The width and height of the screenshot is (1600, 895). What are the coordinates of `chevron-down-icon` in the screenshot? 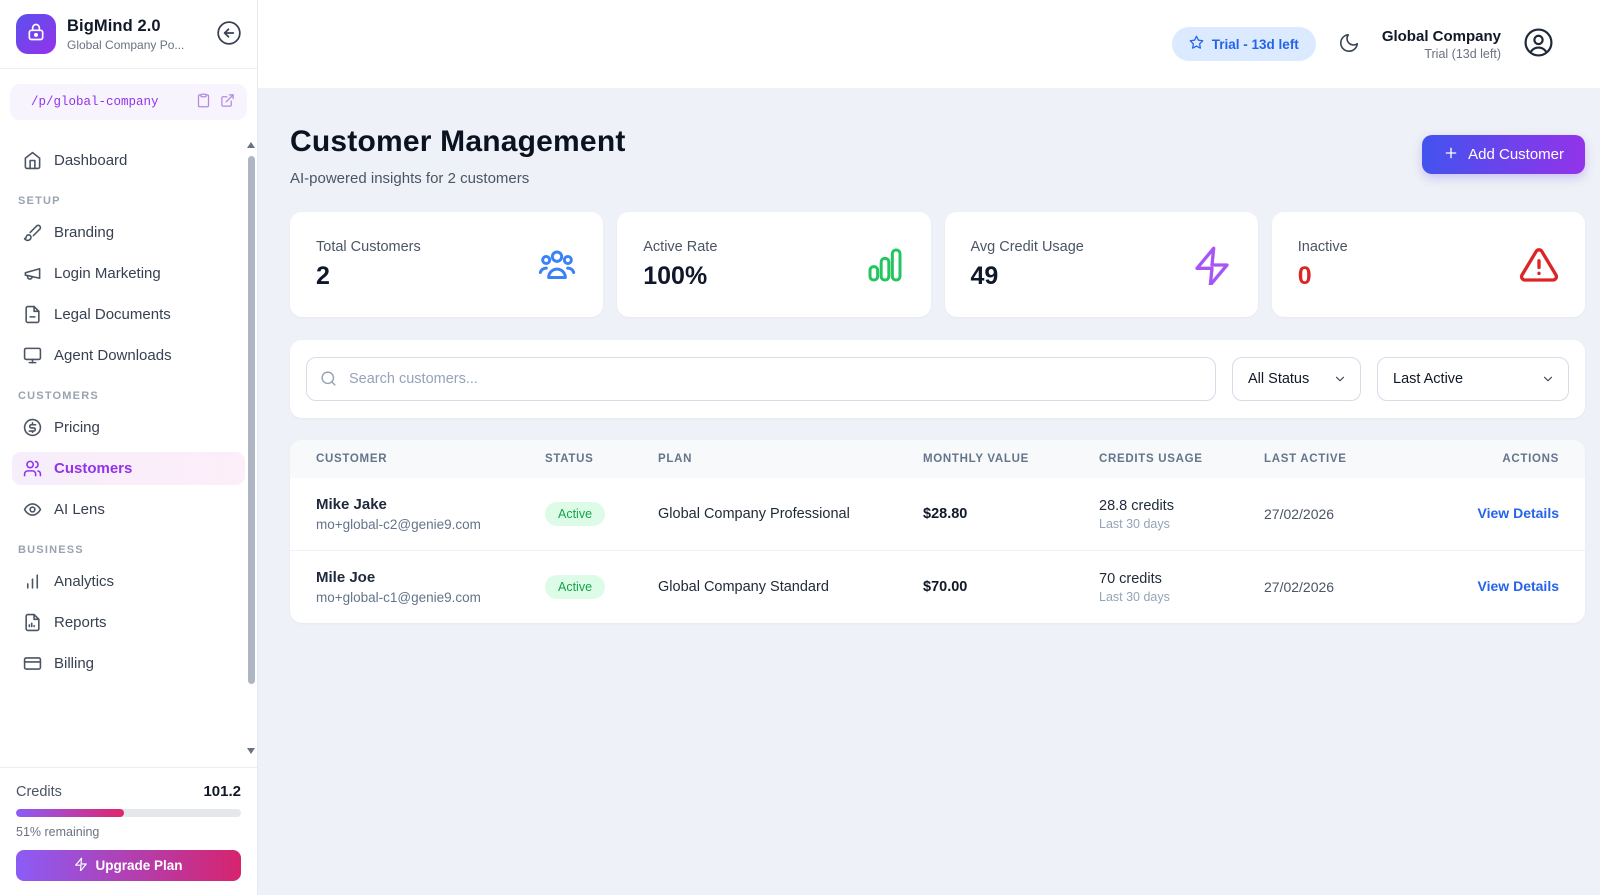 It's located at (1548, 379).